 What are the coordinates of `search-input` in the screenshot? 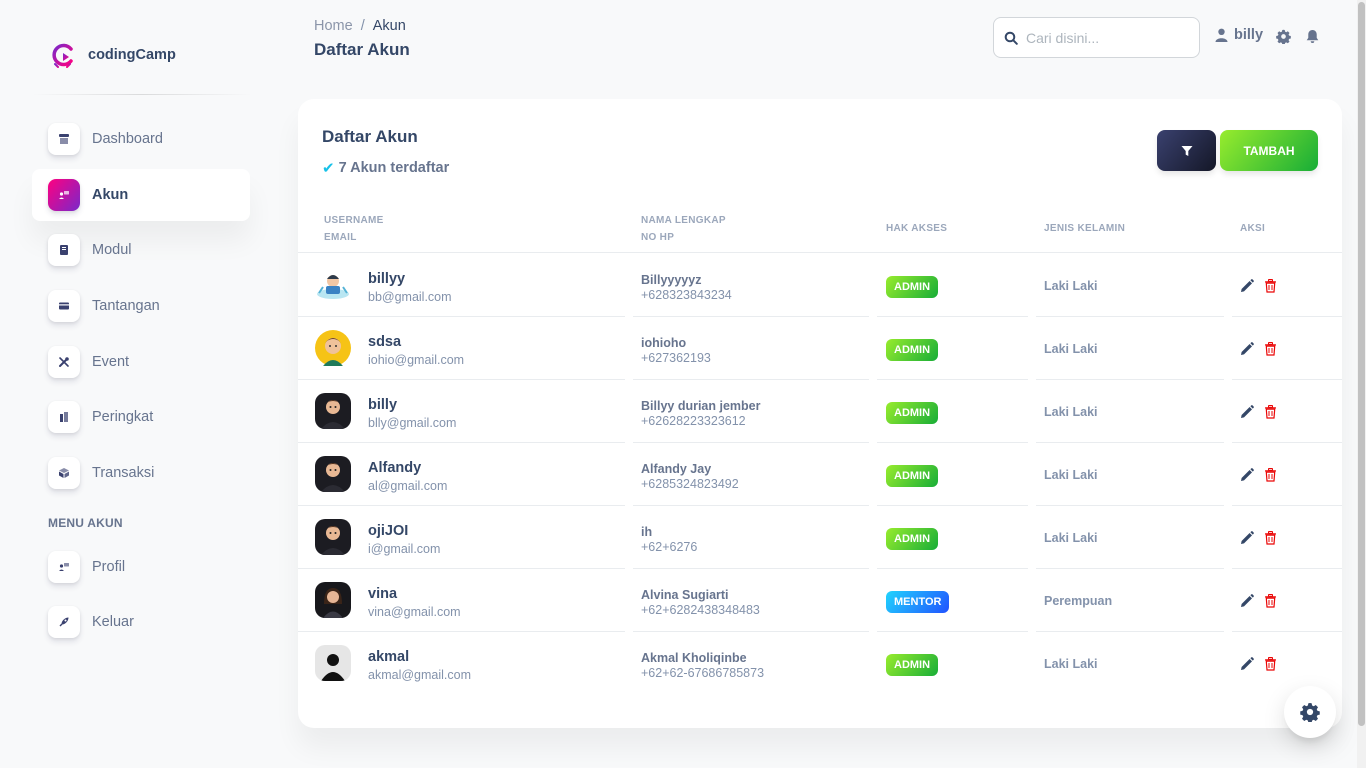 It's located at (1106, 37).